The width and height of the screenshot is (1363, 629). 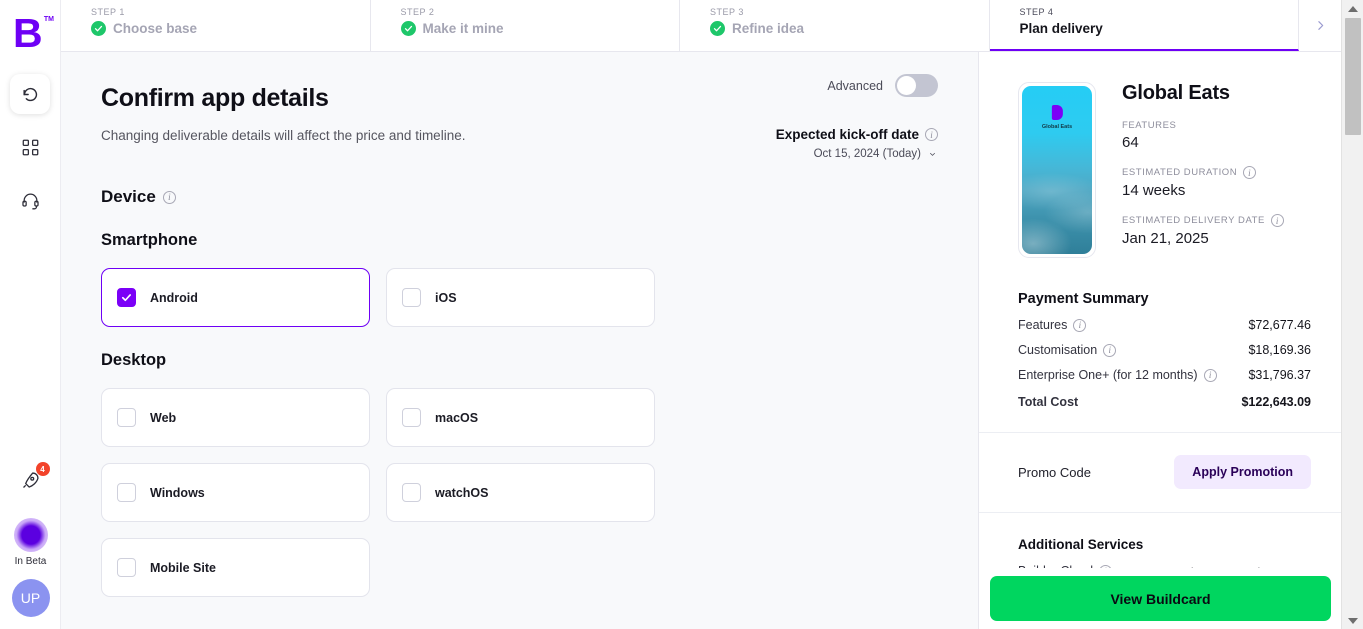 I want to click on undo-icon, so click(x=30, y=94).